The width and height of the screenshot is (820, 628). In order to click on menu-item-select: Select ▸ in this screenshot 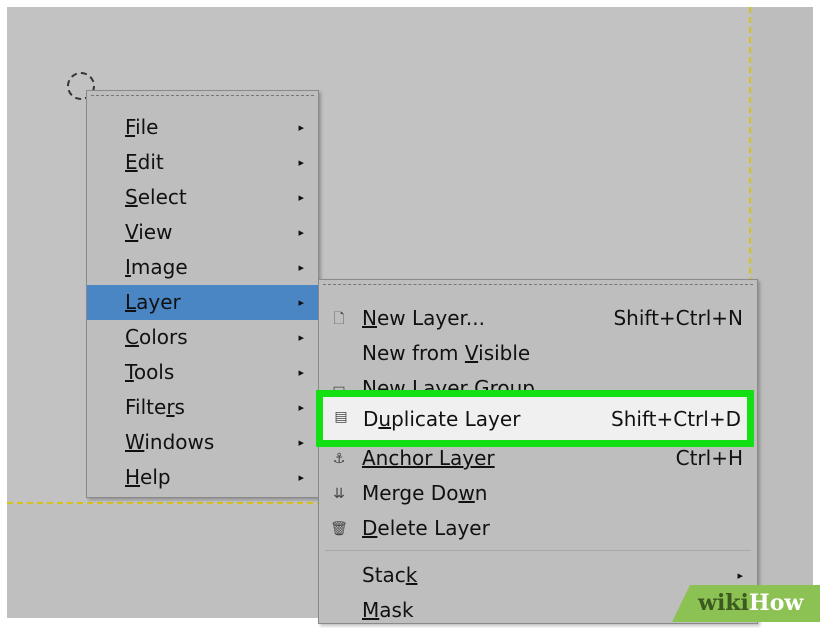, I will do `click(202, 197)`.